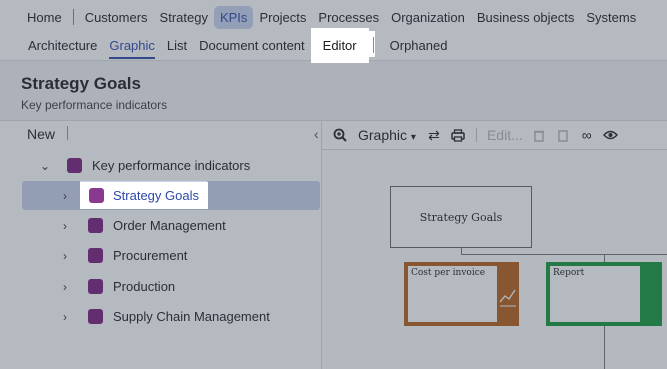 The width and height of the screenshot is (667, 369). I want to click on tab-orphaned: Orphaned, so click(419, 45).